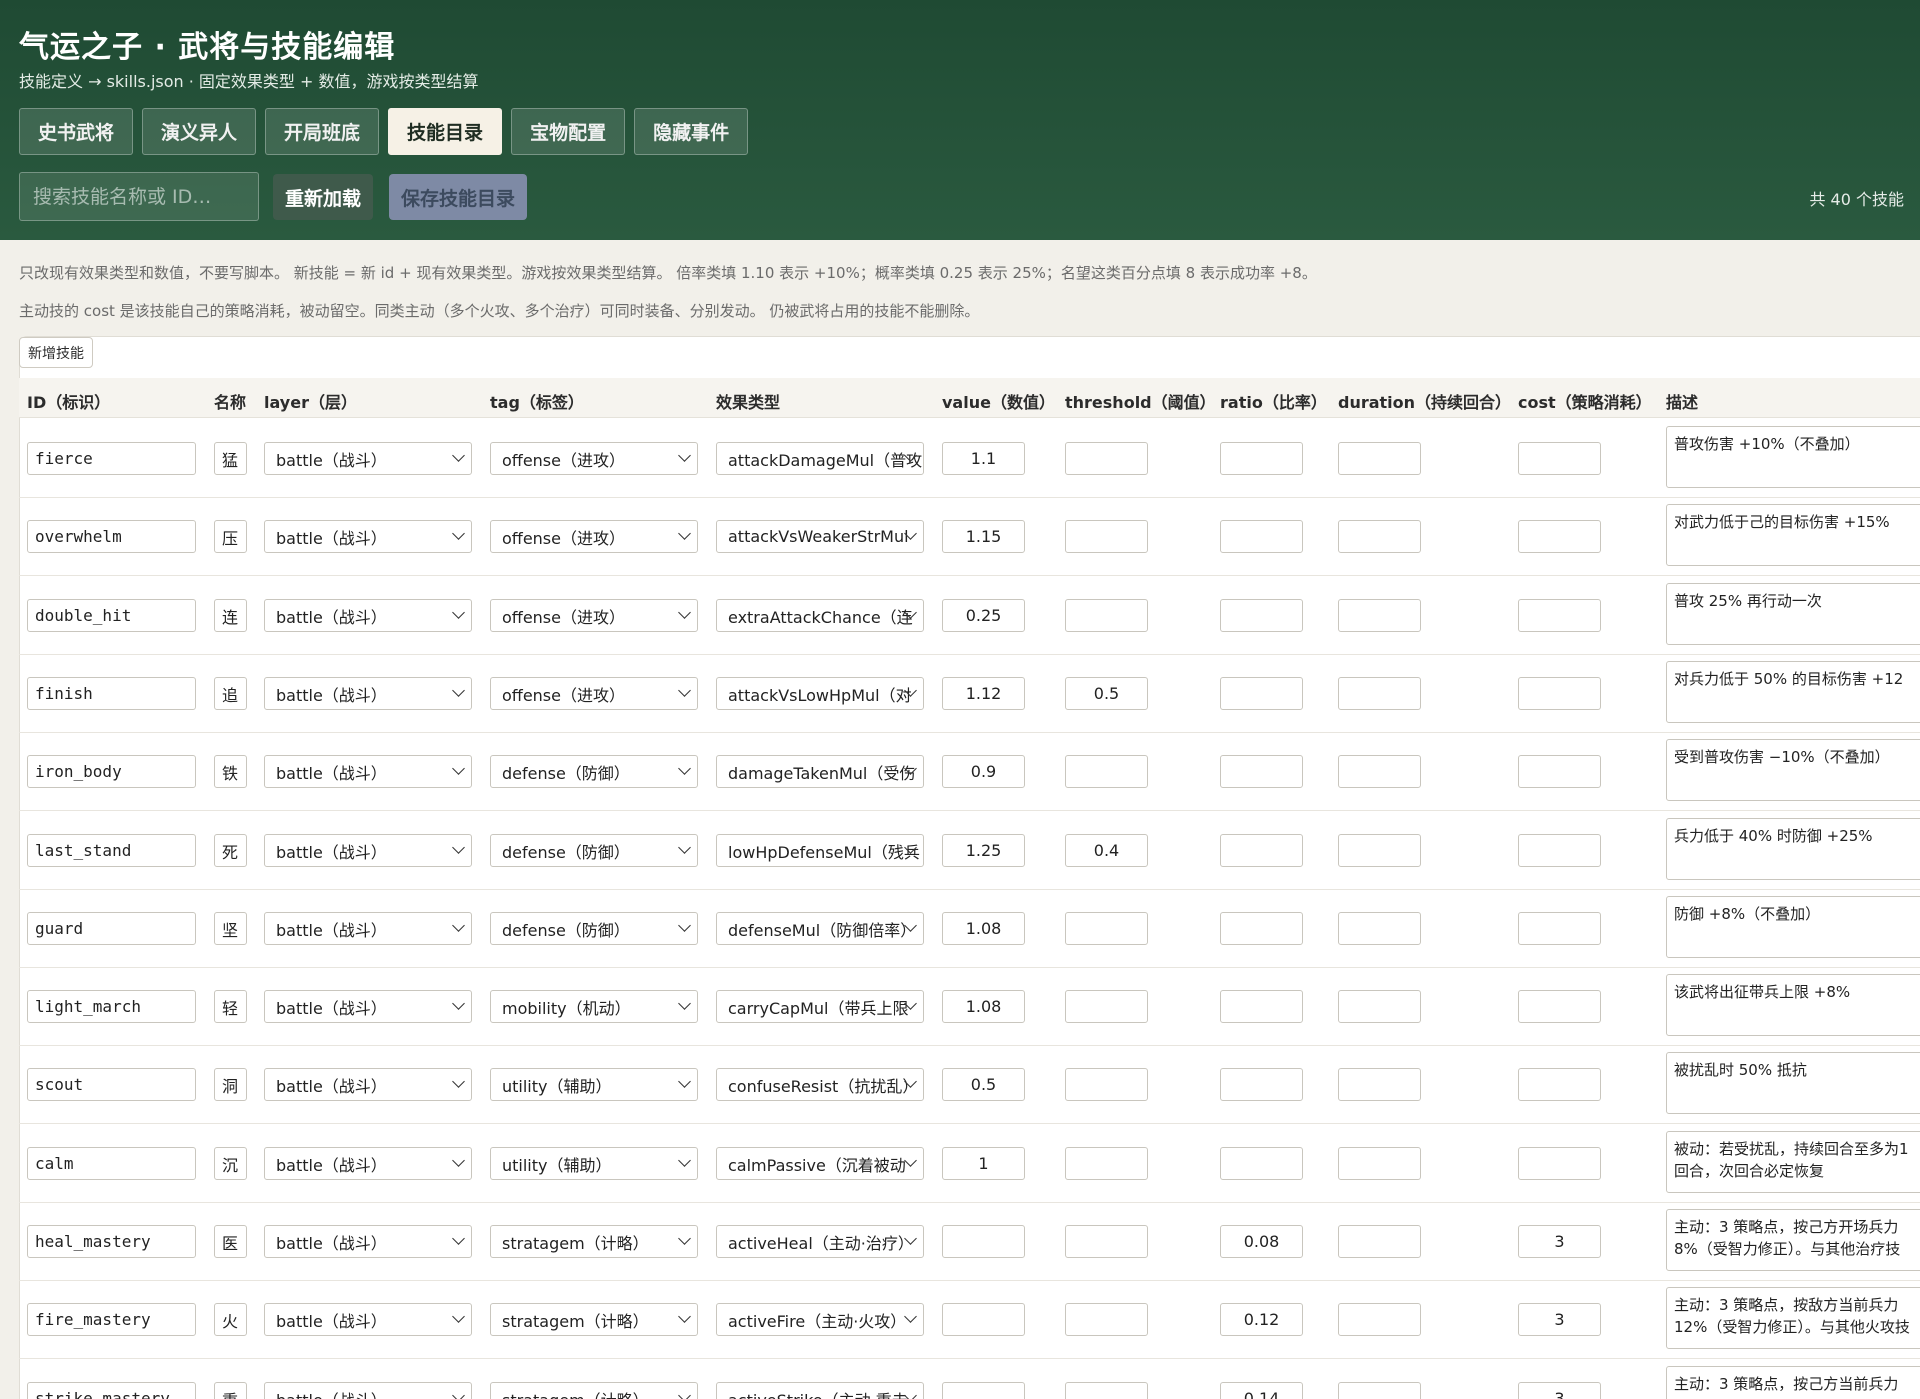 The image size is (1920, 1399). Describe the element at coordinates (820, 928) in the screenshot. I see `effect-type-select: defenseMul（防御倍率）` at that location.